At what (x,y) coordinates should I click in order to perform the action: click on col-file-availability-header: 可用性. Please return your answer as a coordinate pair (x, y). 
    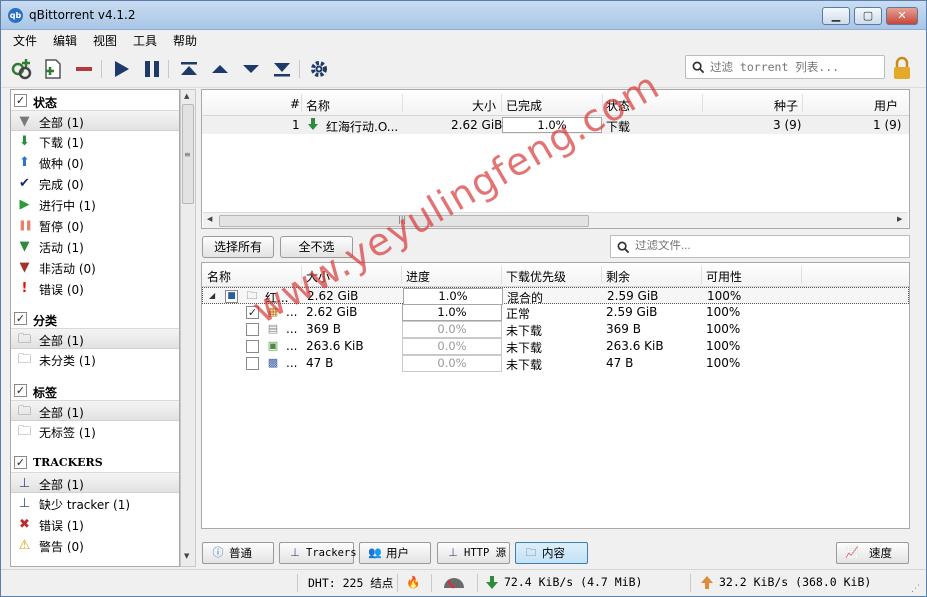
    Looking at the image, I should click on (724, 276).